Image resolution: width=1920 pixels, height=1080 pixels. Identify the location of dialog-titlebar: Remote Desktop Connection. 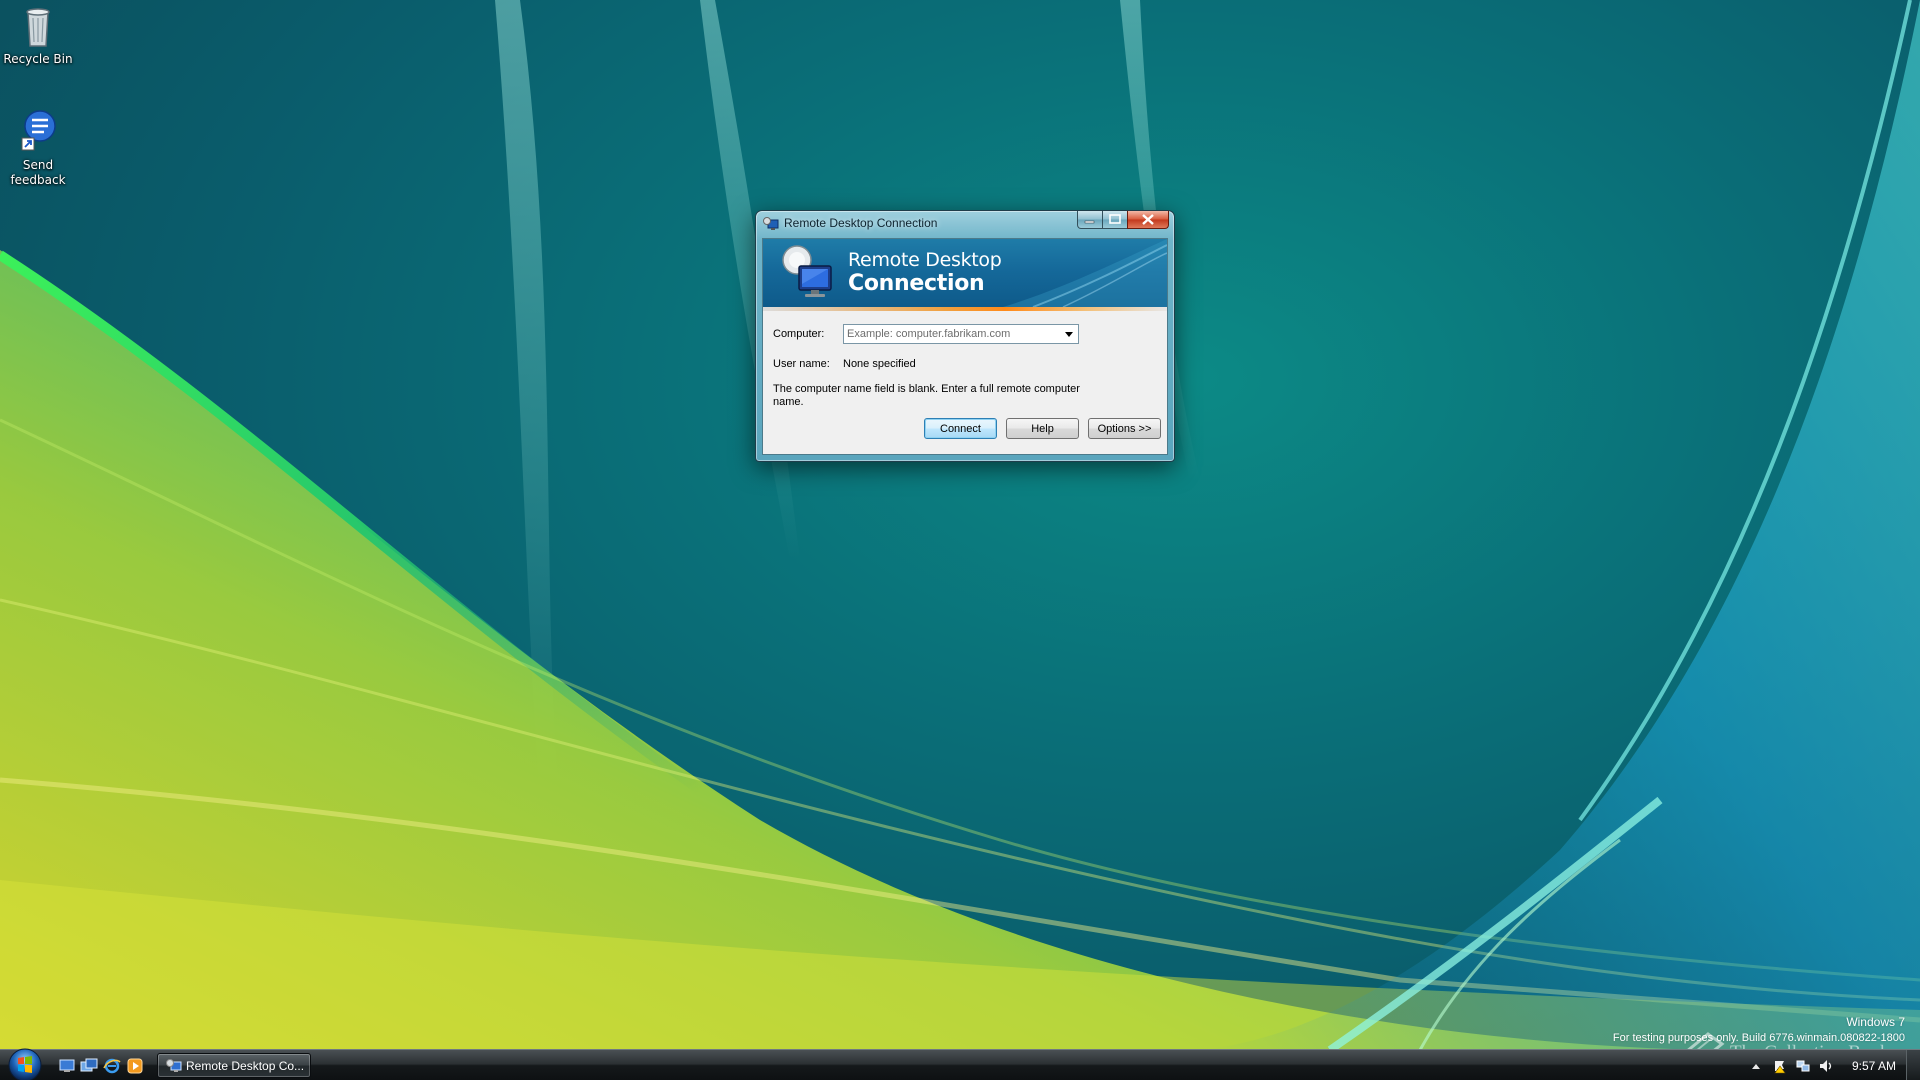
(965, 223).